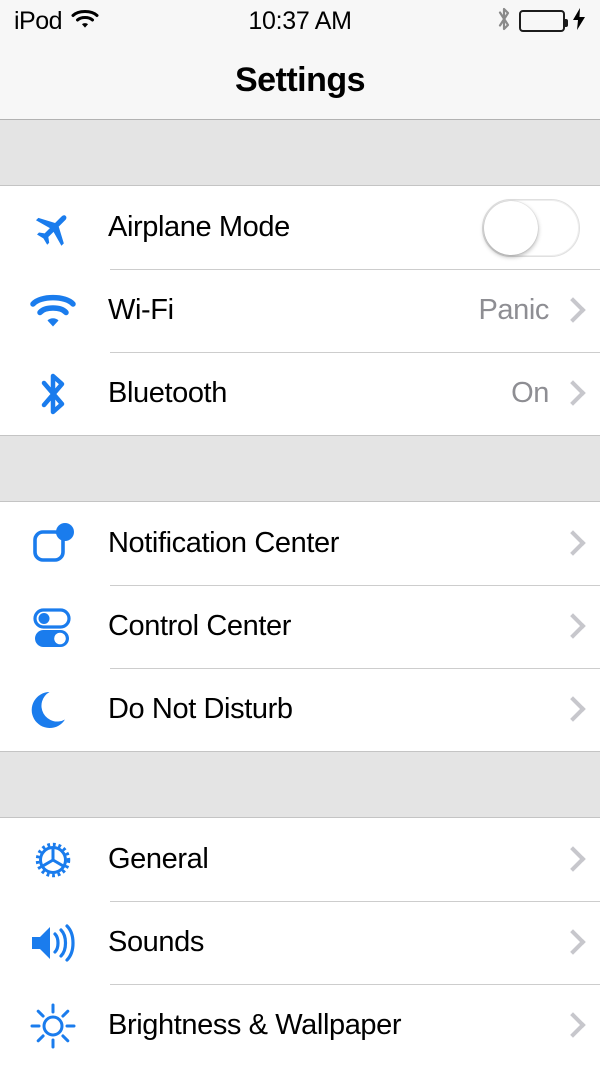 The width and height of the screenshot is (600, 1065). Describe the element at coordinates (199, 227) in the screenshot. I see `row-label: Airplane Mode` at that location.